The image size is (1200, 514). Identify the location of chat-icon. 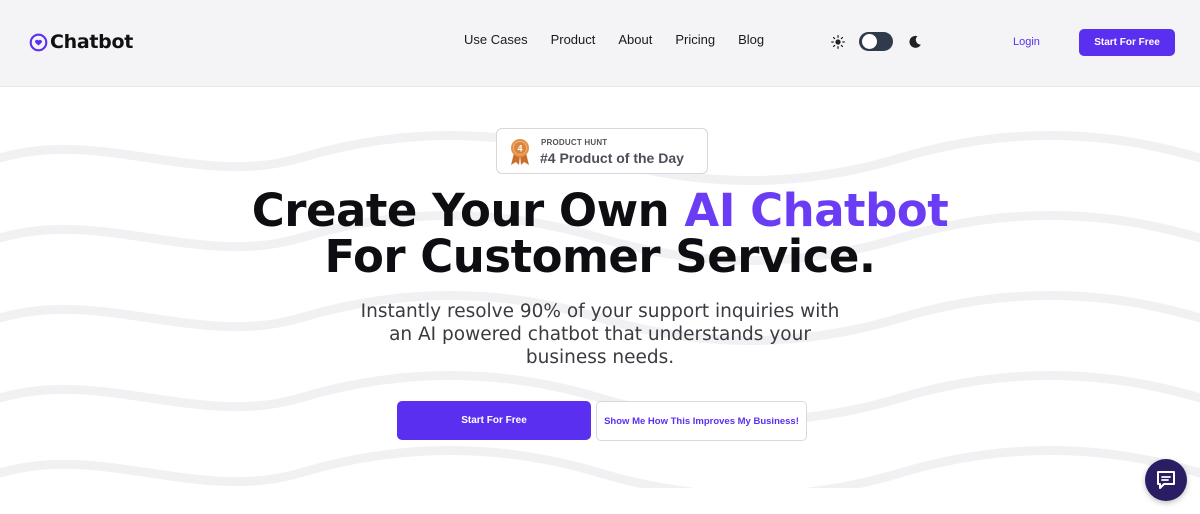
(1166, 480).